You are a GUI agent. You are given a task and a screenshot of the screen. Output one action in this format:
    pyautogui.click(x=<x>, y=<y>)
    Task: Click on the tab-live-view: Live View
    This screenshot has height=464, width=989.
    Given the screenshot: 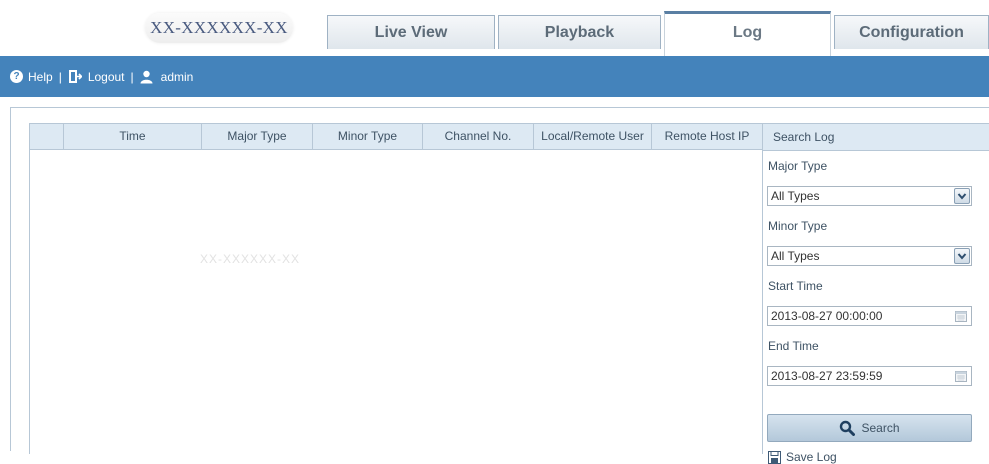 What is the action you would take?
    pyautogui.click(x=411, y=32)
    